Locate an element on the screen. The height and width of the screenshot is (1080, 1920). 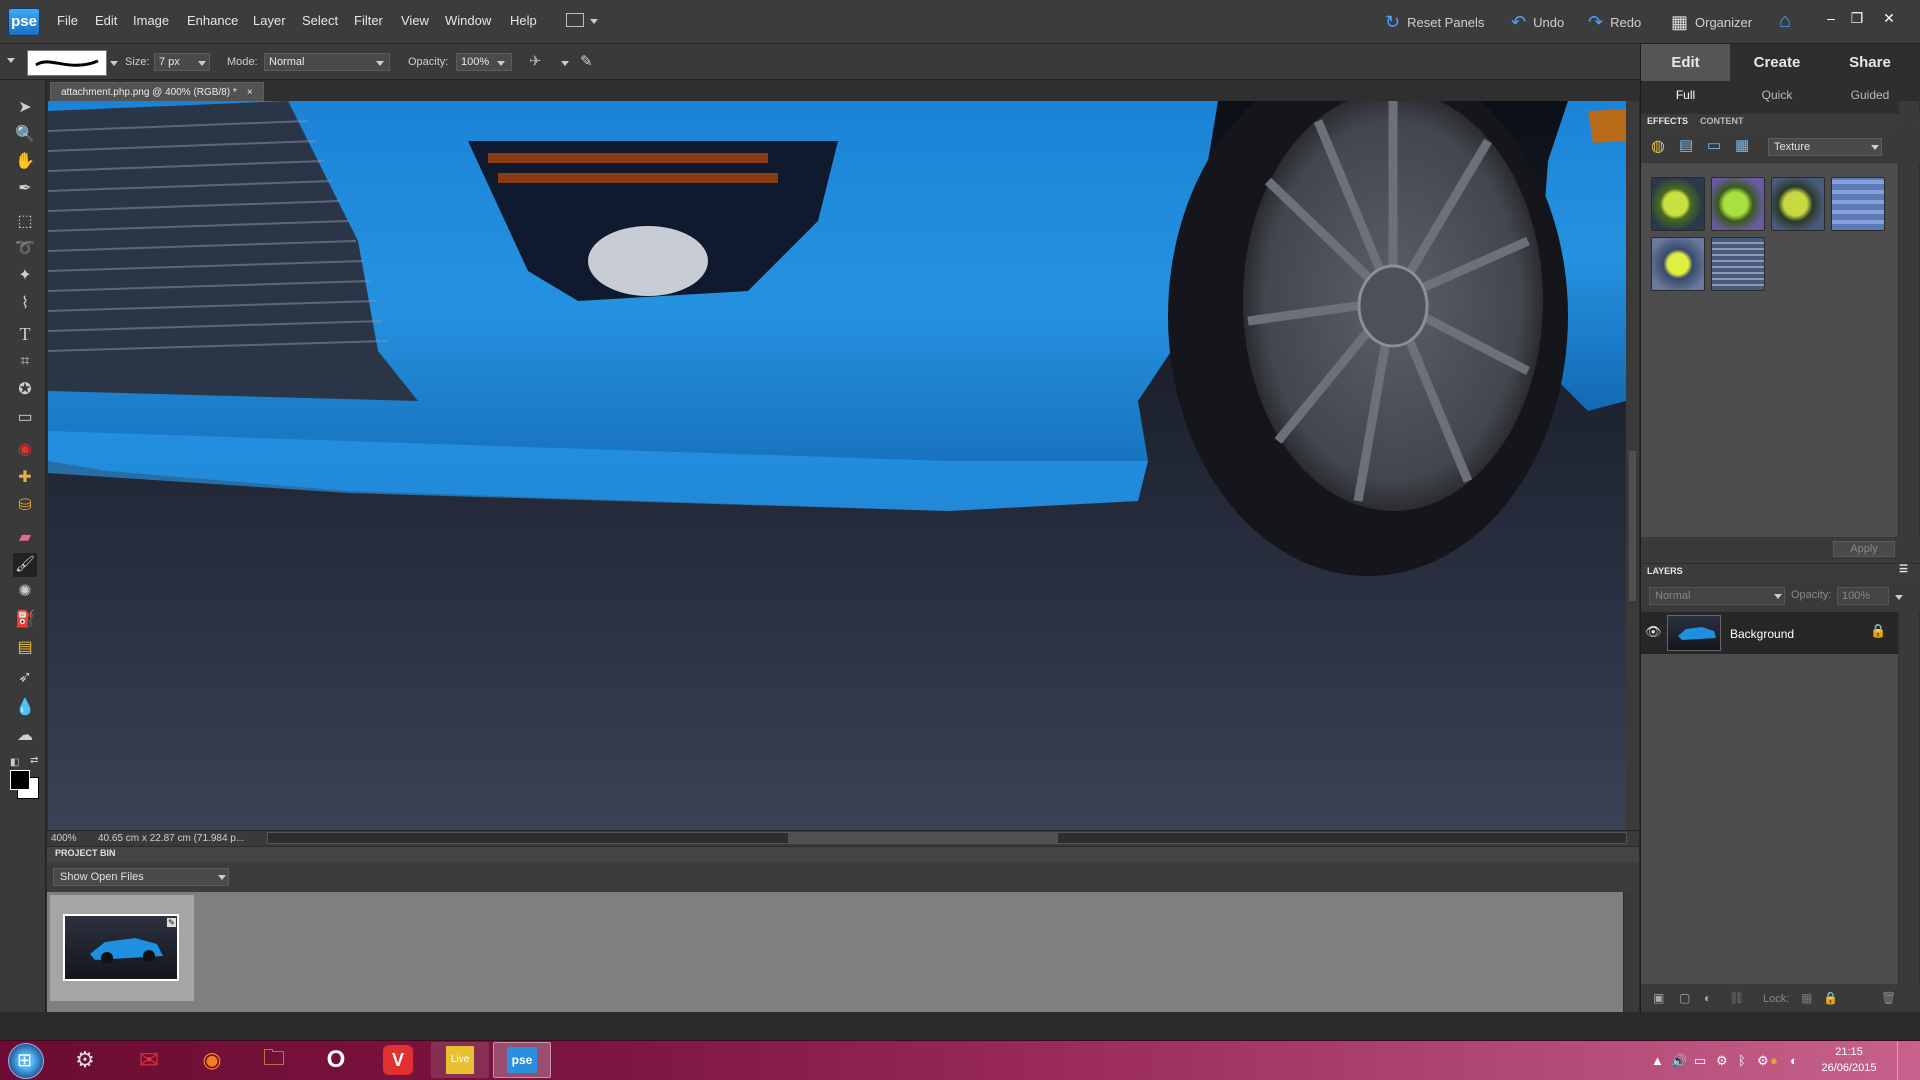
hand-tool-icon: ✋ is located at coordinates (25, 162).